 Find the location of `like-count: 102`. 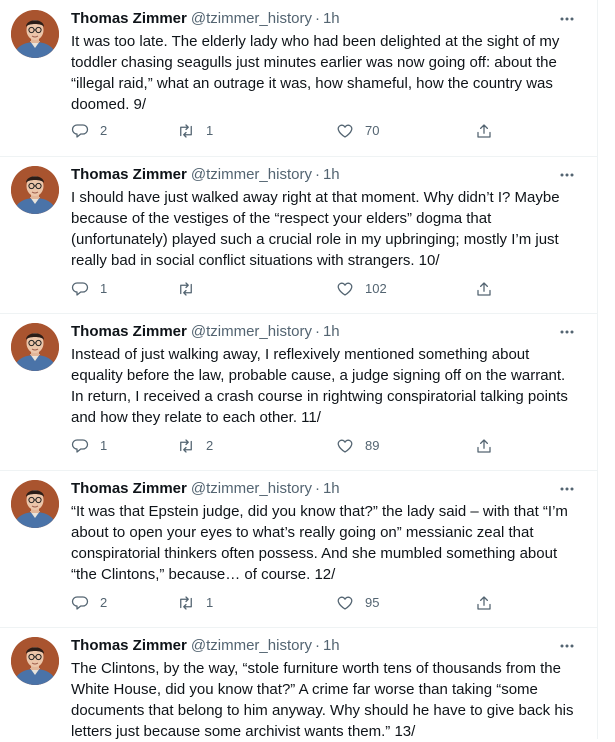

like-count: 102 is located at coordinates (376, 288).